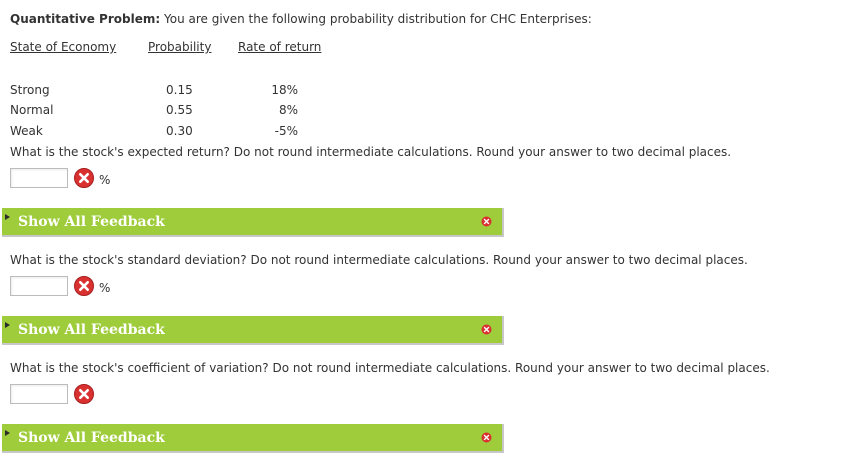  I want to click on row-state-weak: Weak, so click(26, 131).